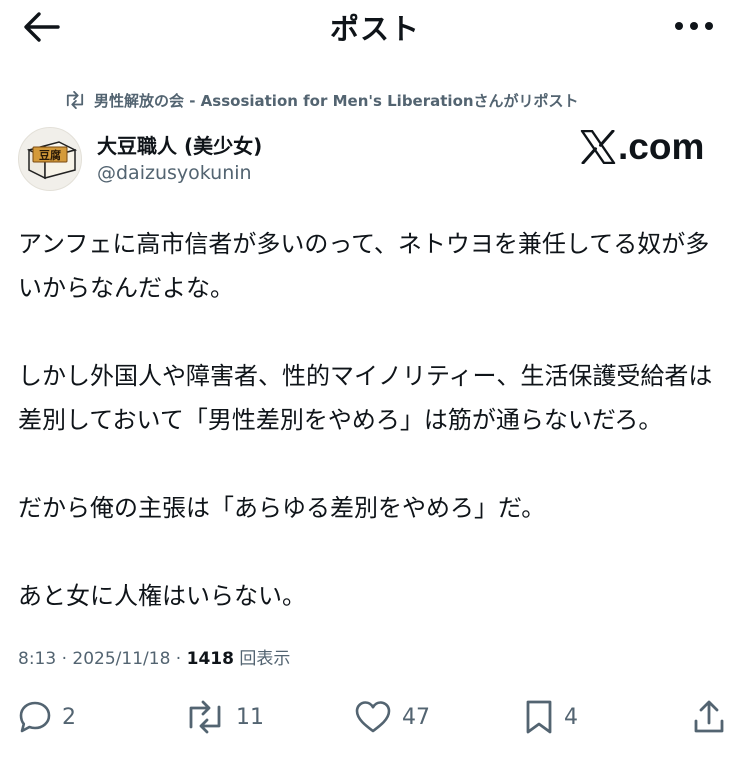 This screenshot has width=750, height=770. Describe the element at coordinates (37, 659) in the screenshot. I see `tweet-time: 8:13` at that location.